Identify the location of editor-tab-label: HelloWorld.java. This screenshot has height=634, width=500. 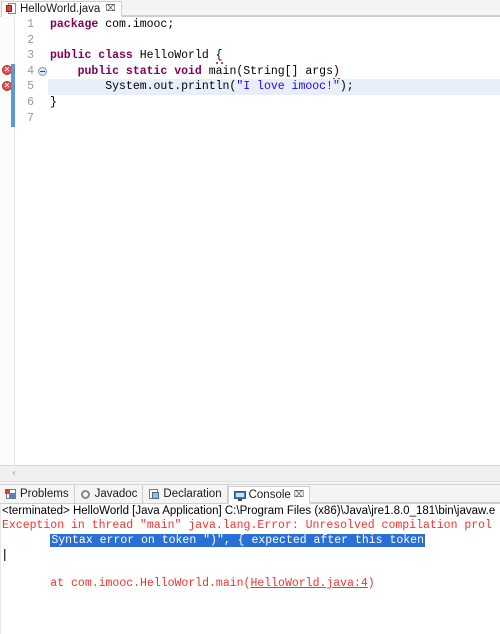
(60, 9).